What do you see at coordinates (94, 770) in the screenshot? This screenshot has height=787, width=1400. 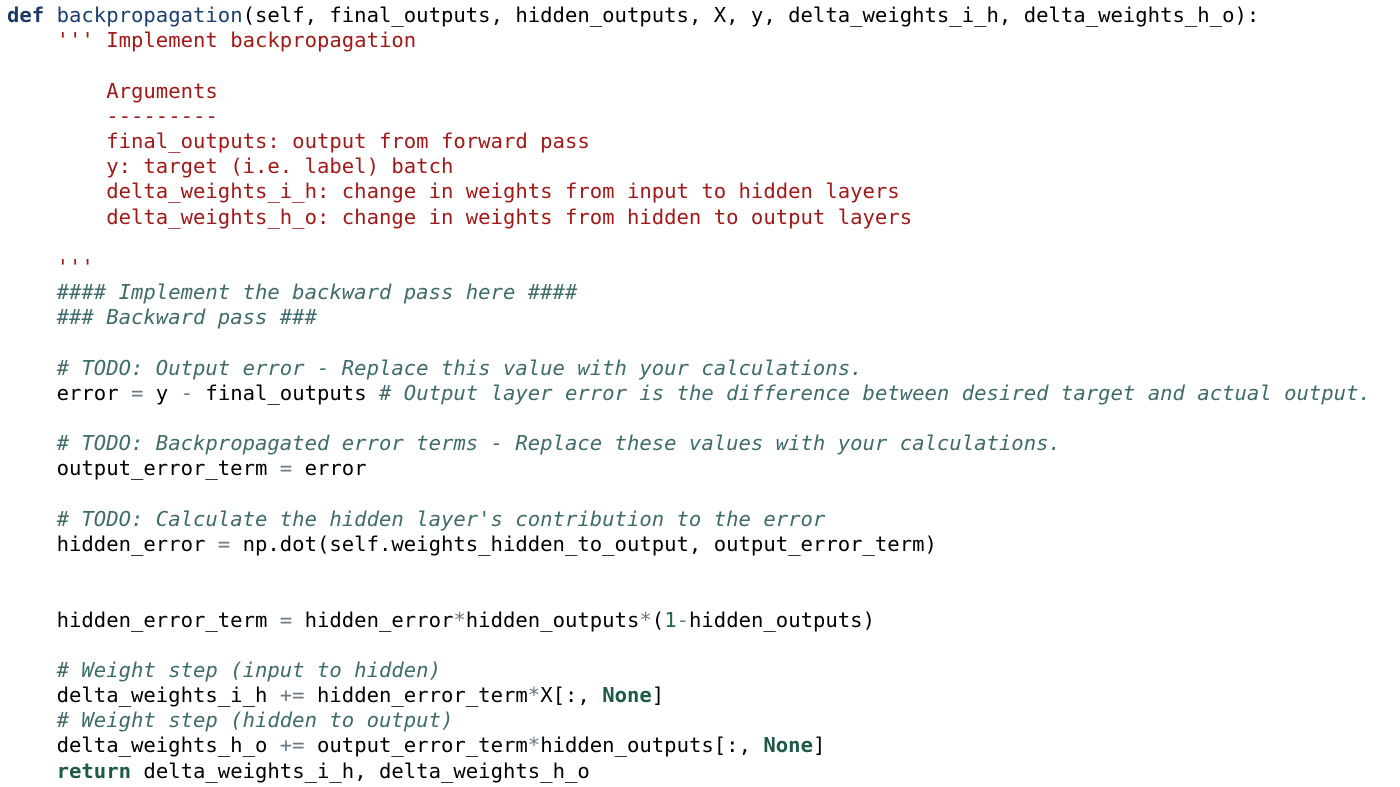 I see `keyword-token: return` at bounding box center [94, 770].